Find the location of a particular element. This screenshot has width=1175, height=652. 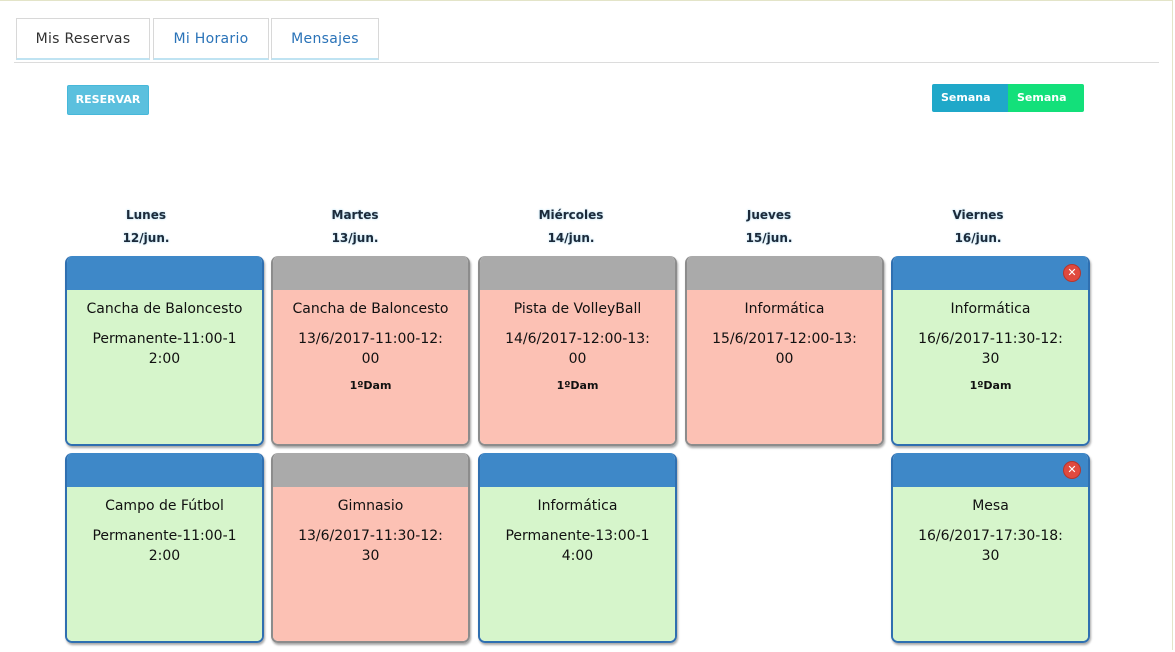

week-selector: Semana 1 Semana 2 is located at coordinates (1008, 108).